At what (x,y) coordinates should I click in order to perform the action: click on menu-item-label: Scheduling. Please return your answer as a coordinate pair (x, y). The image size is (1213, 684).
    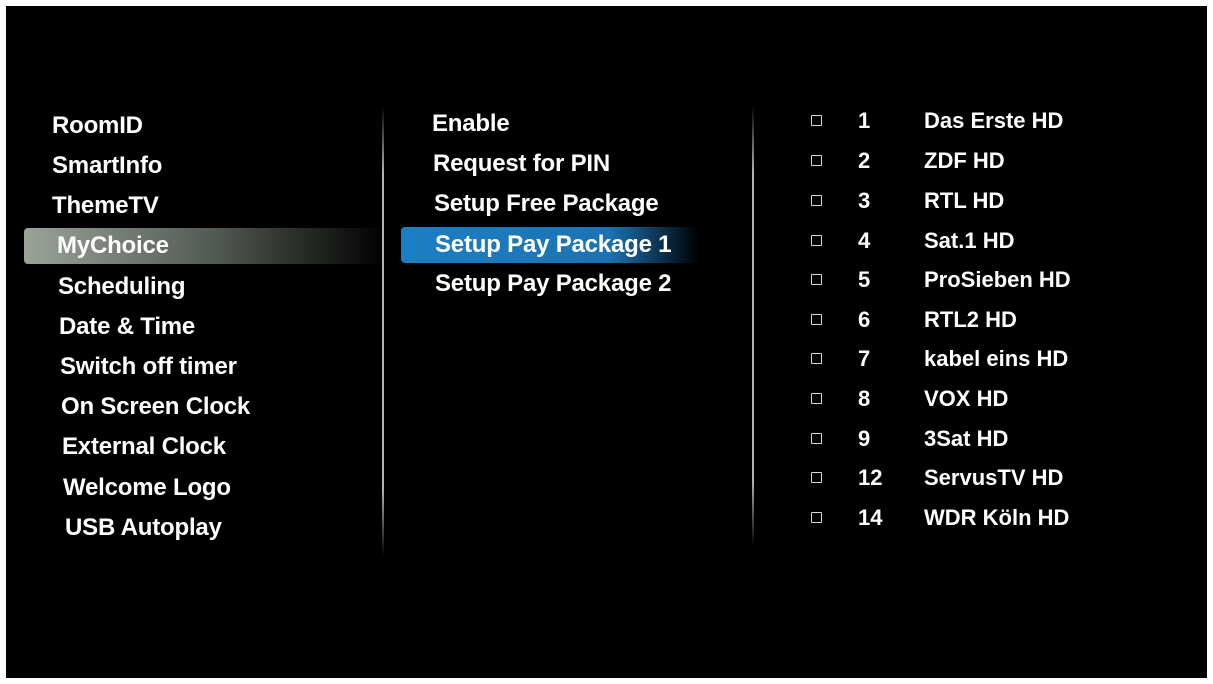
    Looking at the image, I should click on (122, 286).